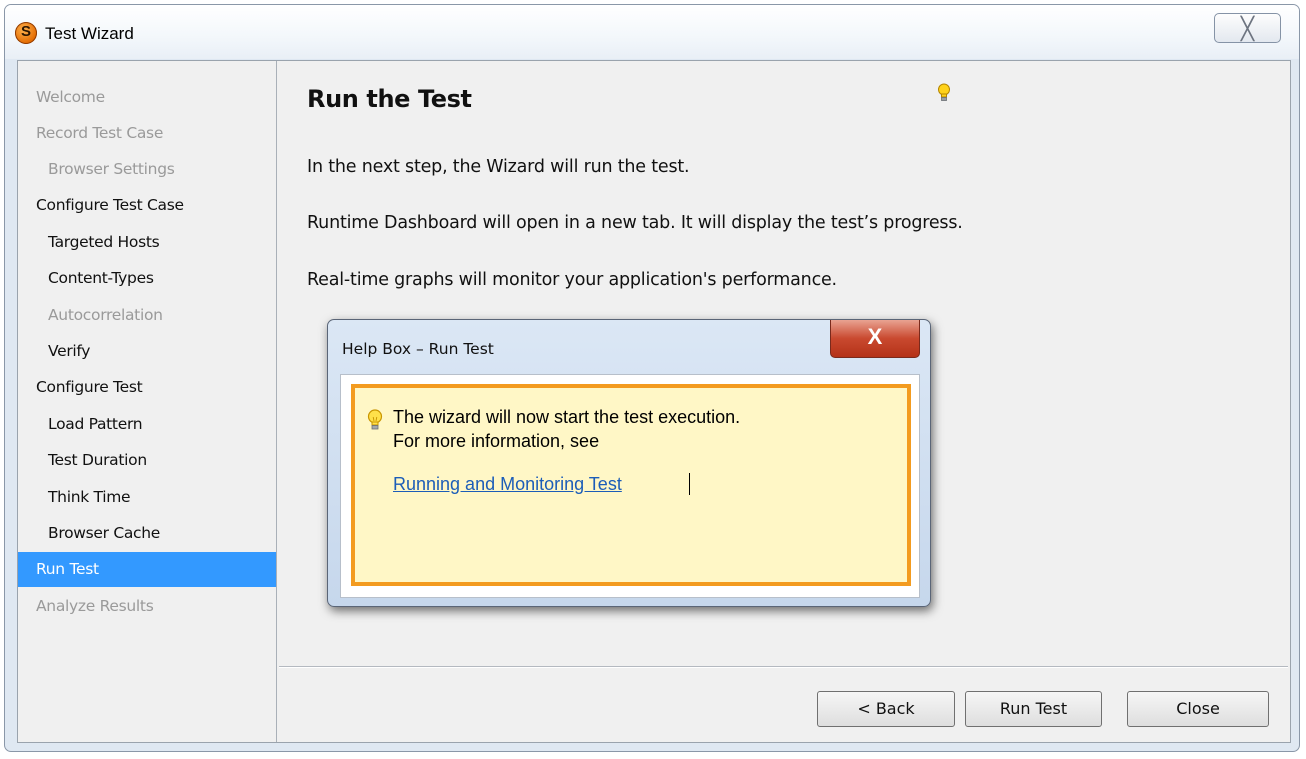 The image size is (1306, 759). I want to click on footer-divider, so click(783, 667).